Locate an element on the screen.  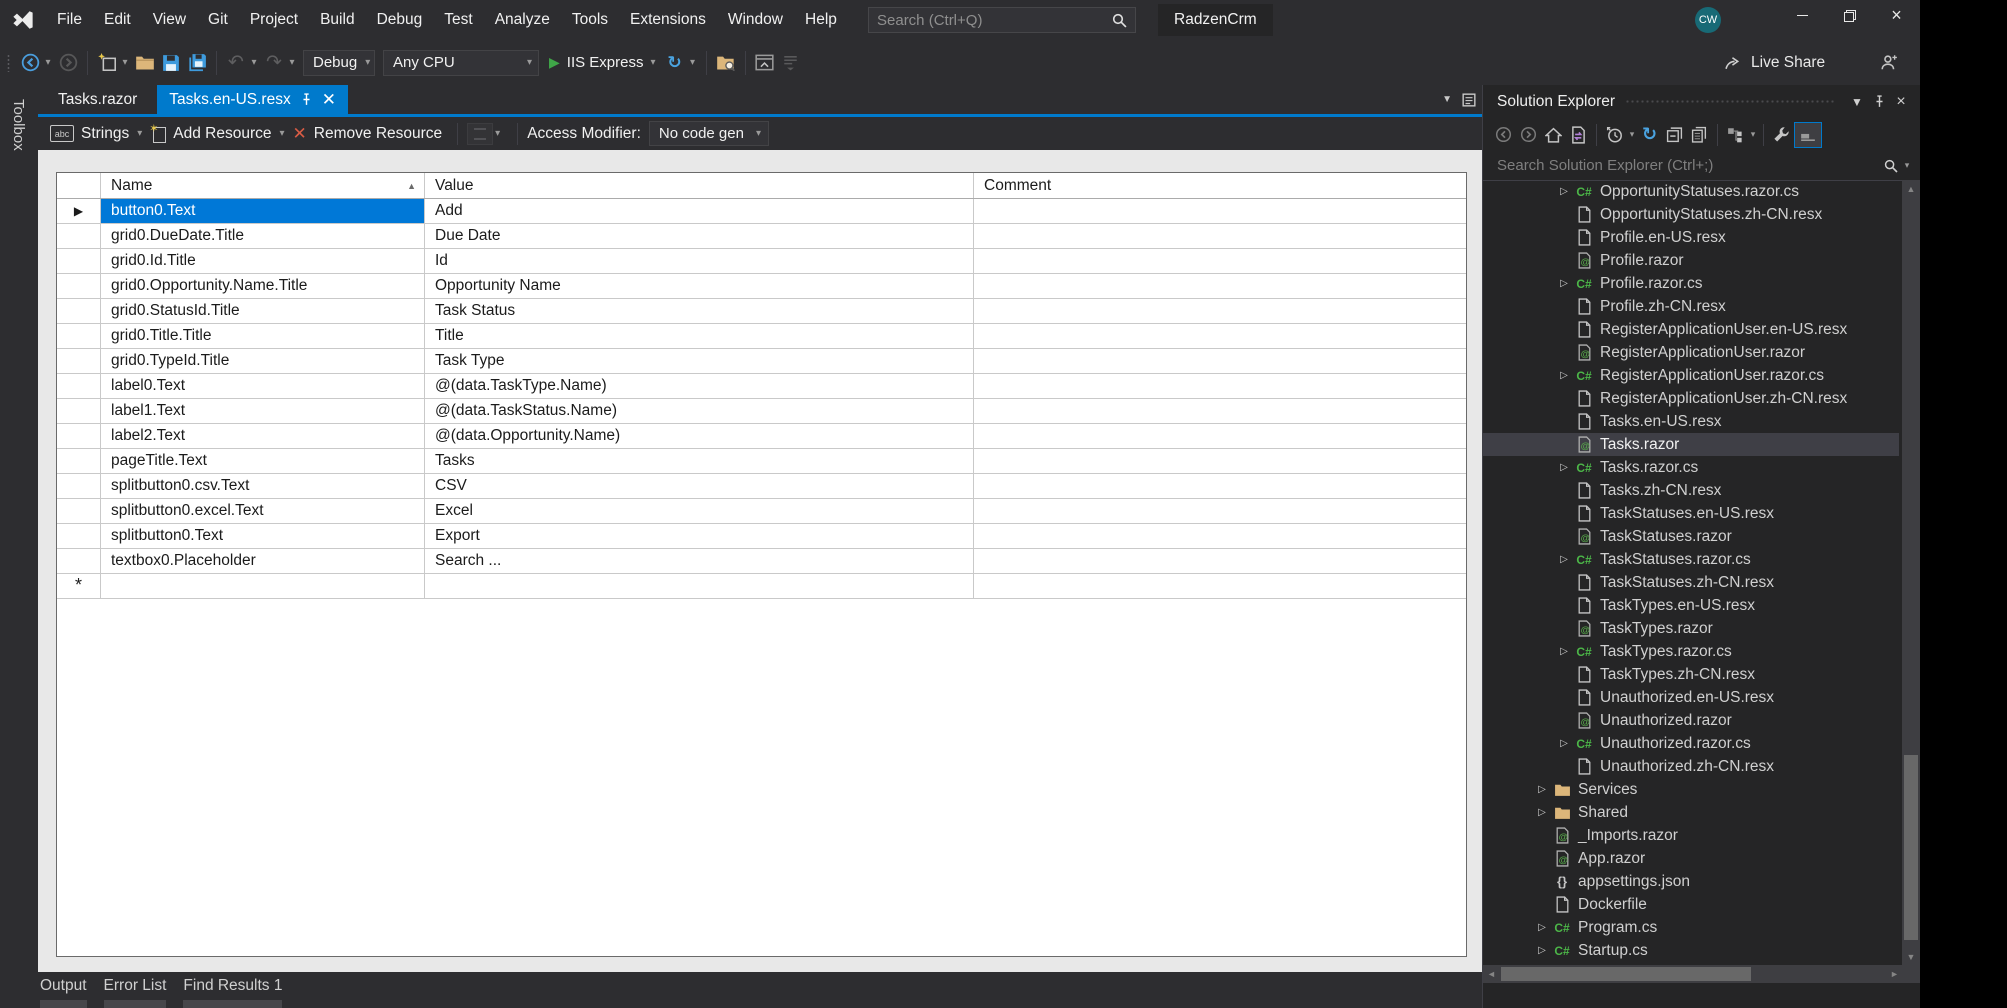
tree-item: ▷ Shared is located at coordinates (1691, 812).